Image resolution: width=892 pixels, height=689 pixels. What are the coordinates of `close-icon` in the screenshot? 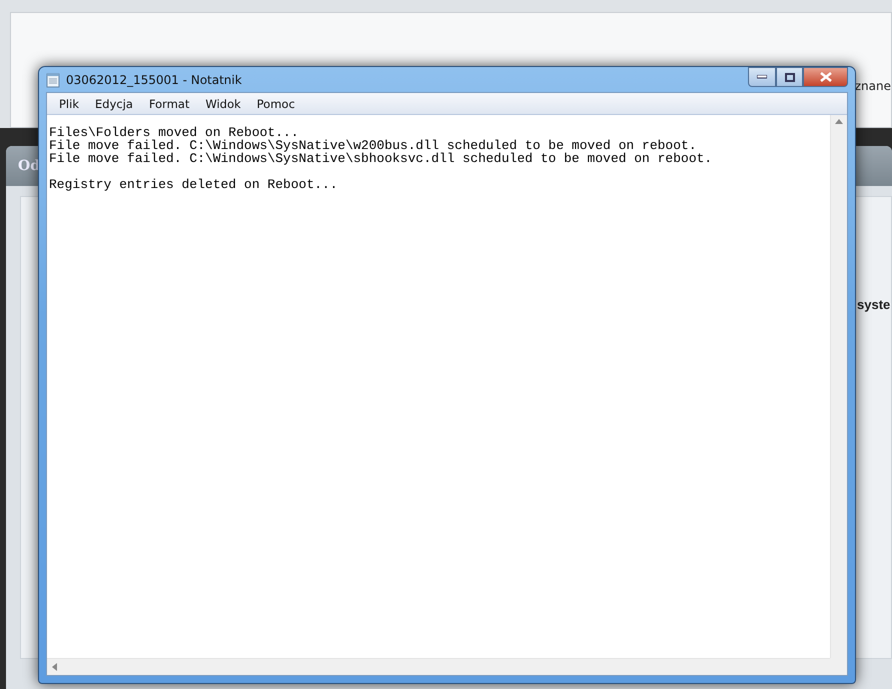 It's located at (826, 77).